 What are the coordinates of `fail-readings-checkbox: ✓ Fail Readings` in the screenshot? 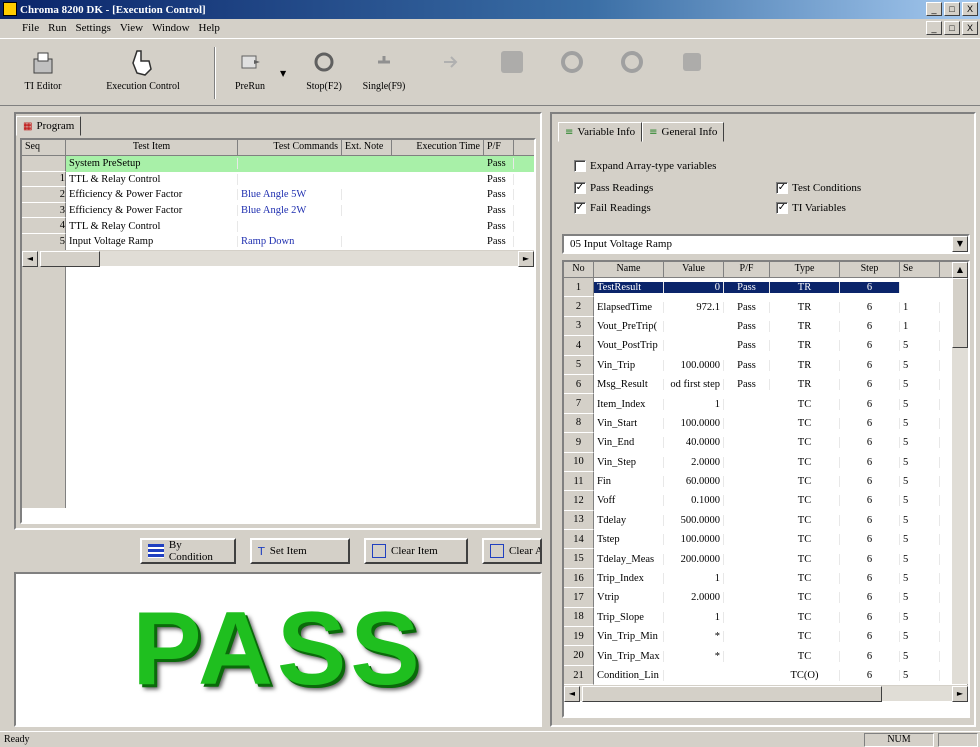 It's located at (612, 208).